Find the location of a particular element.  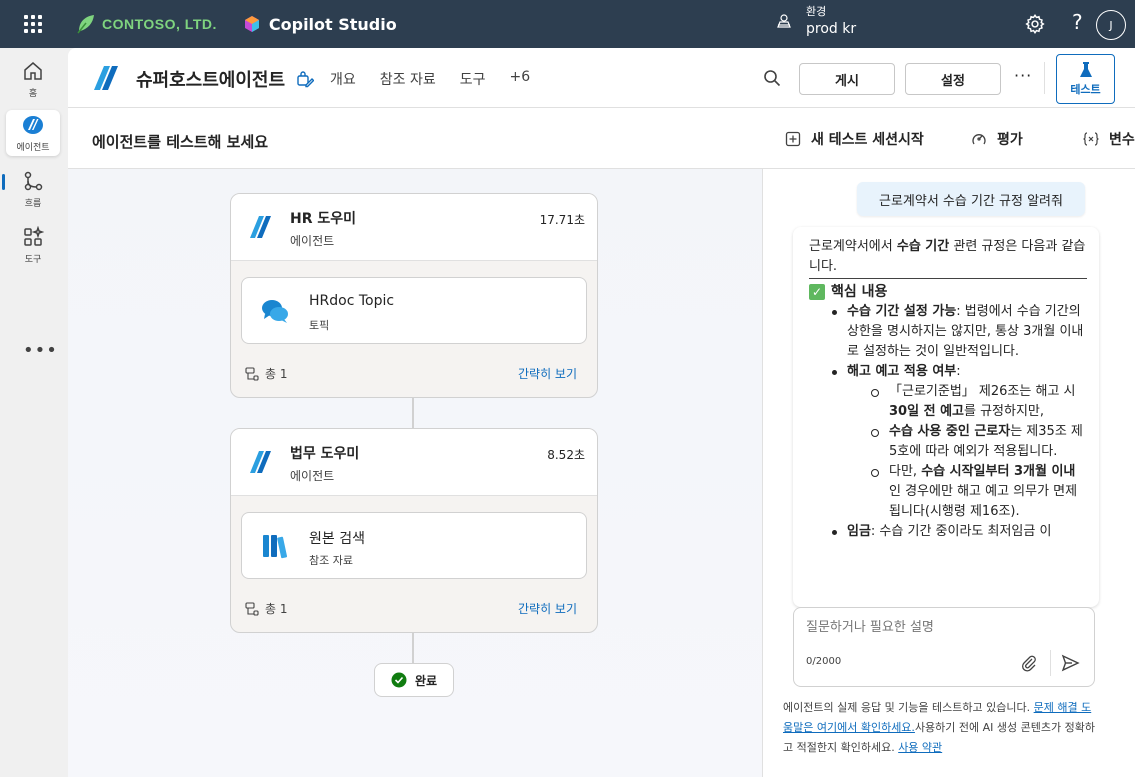

flask-icon is located at coordinates (1085, 69).